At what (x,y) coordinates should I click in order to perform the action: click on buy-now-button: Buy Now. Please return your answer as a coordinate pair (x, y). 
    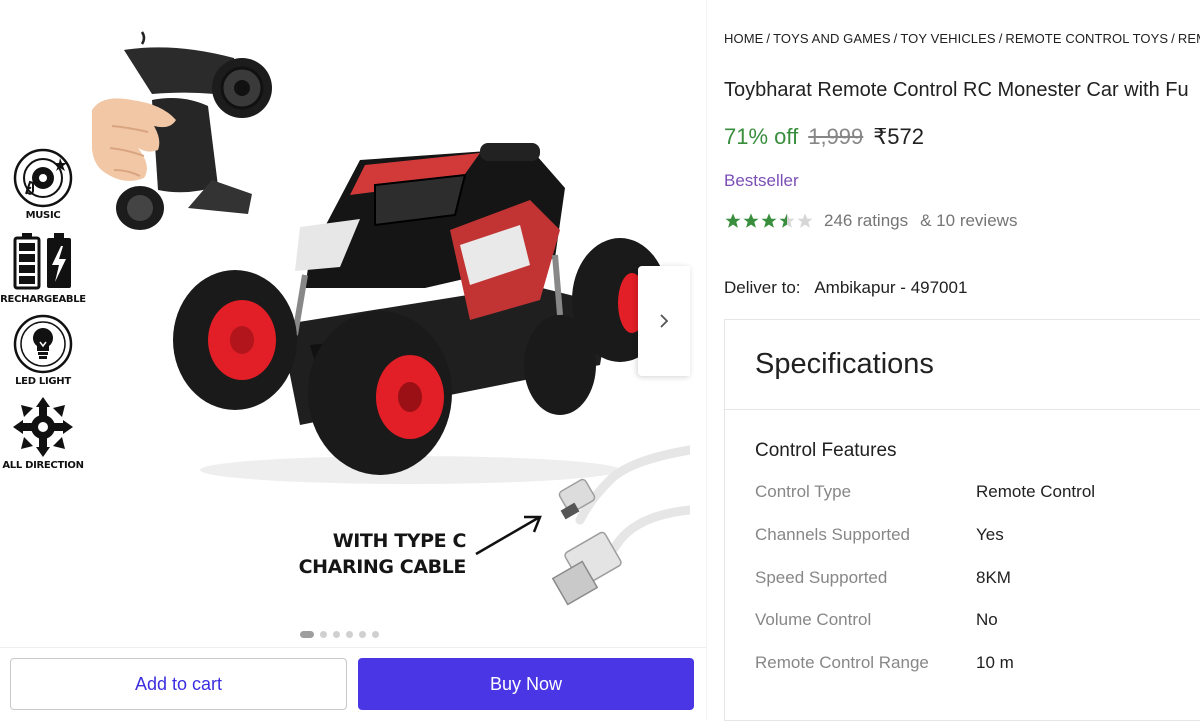
    Looking at the image, I should click on (526, 684).